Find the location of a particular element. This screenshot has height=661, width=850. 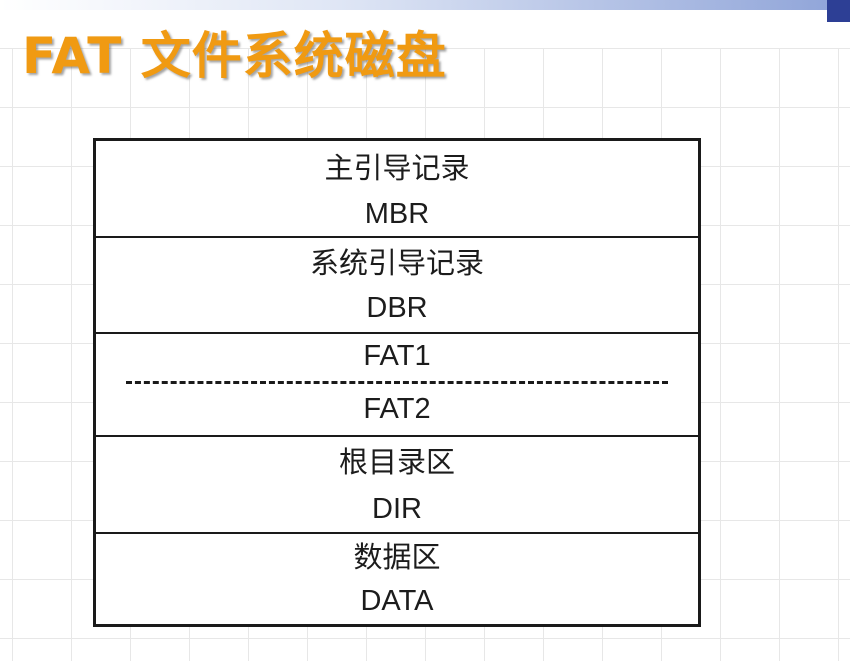

data-area-code: DATA is located at coordinates (397, 601).